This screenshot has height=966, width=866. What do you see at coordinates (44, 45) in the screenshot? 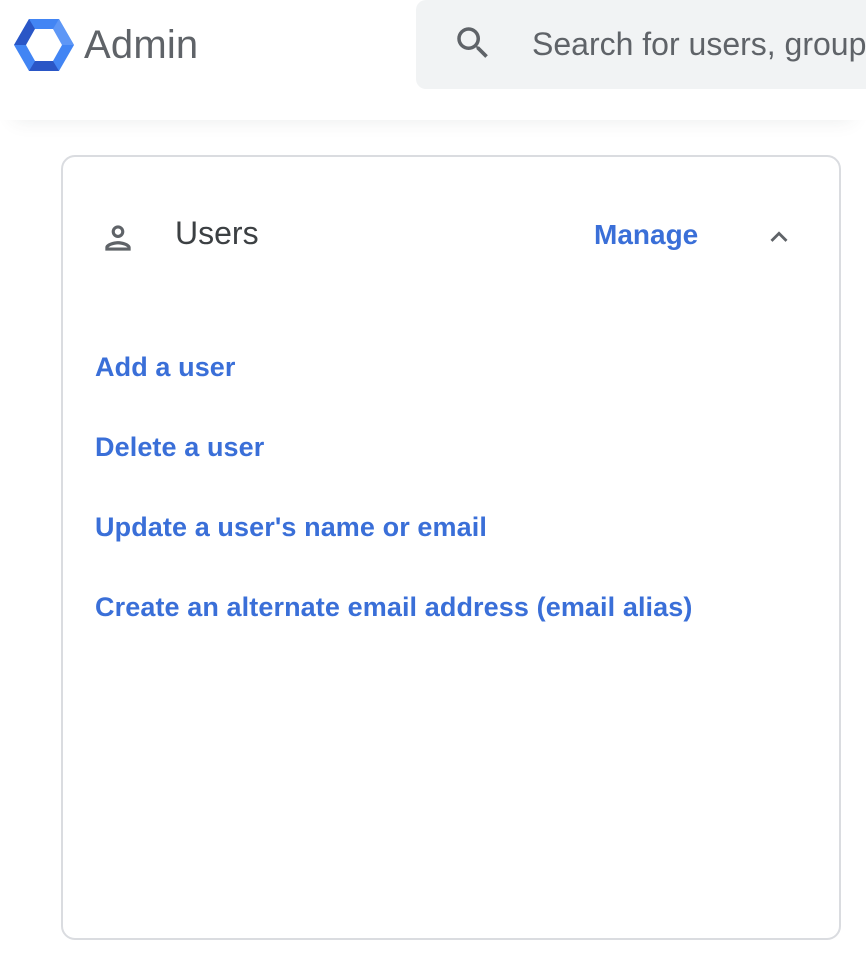
I see `hexagon-logo-icon` at bounding box center [44, 45].